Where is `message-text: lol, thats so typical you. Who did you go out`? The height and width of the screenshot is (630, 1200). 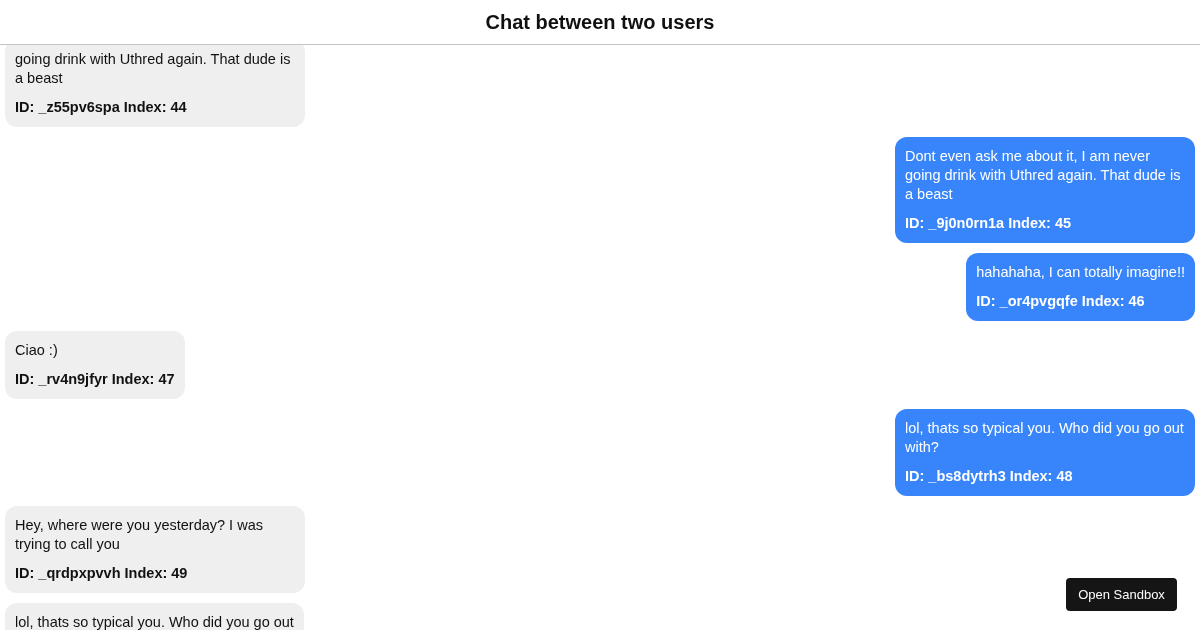 message-text: lol, thats so typical you. Who did you go out is located at coordinates (154, 621).